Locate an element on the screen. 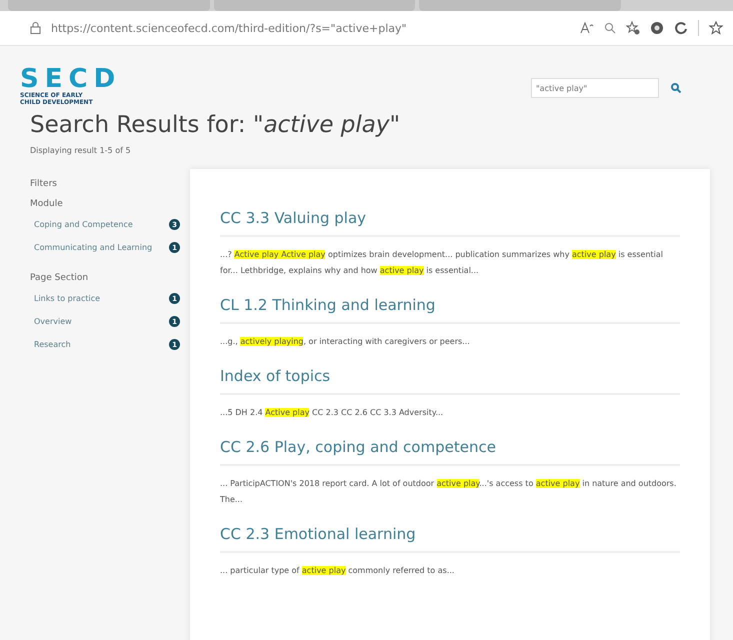 The image size is (733, 640). site-logo: SECD is located at coordinates (71, 79).